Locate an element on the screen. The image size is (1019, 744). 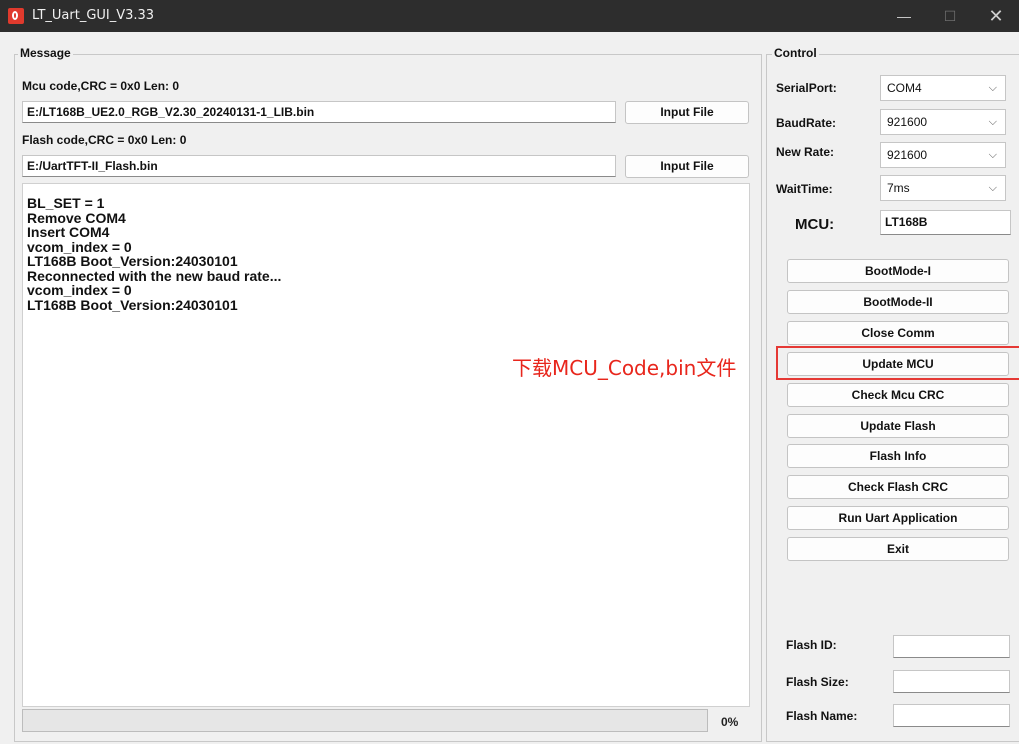
control-group-label: Control is located at coordinates (795, 53).